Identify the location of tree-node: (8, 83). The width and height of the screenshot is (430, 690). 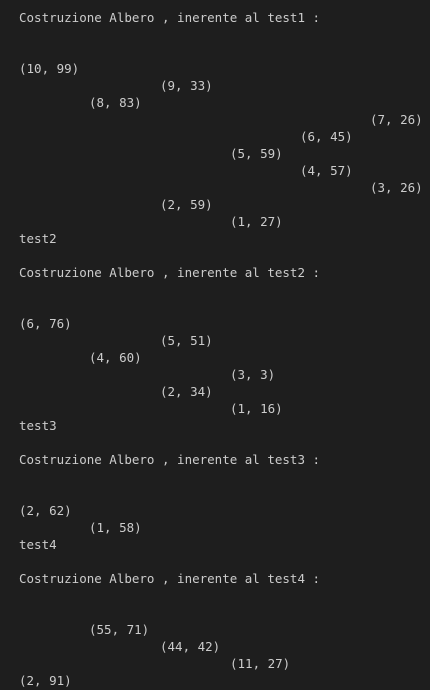
(115, 102).